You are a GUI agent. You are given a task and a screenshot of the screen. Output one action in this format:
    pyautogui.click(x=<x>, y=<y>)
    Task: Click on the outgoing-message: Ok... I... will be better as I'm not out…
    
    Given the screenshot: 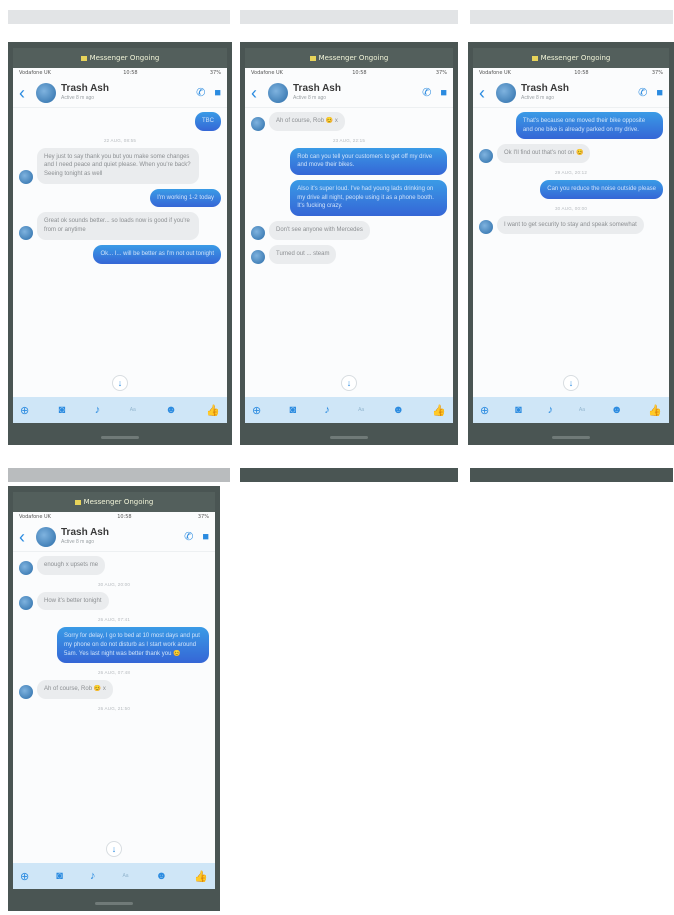 What is the action you would take?
    pyautogui.click(x=157, y=254)
    